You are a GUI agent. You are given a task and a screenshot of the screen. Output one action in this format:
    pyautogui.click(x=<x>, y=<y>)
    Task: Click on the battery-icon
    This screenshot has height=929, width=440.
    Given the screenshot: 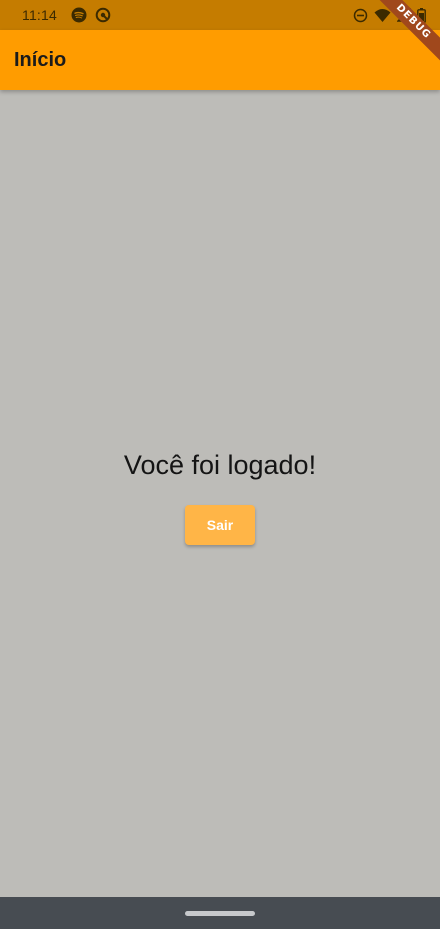 What is the action you would take?
    pyautogui.click(x=421, y=15)
    